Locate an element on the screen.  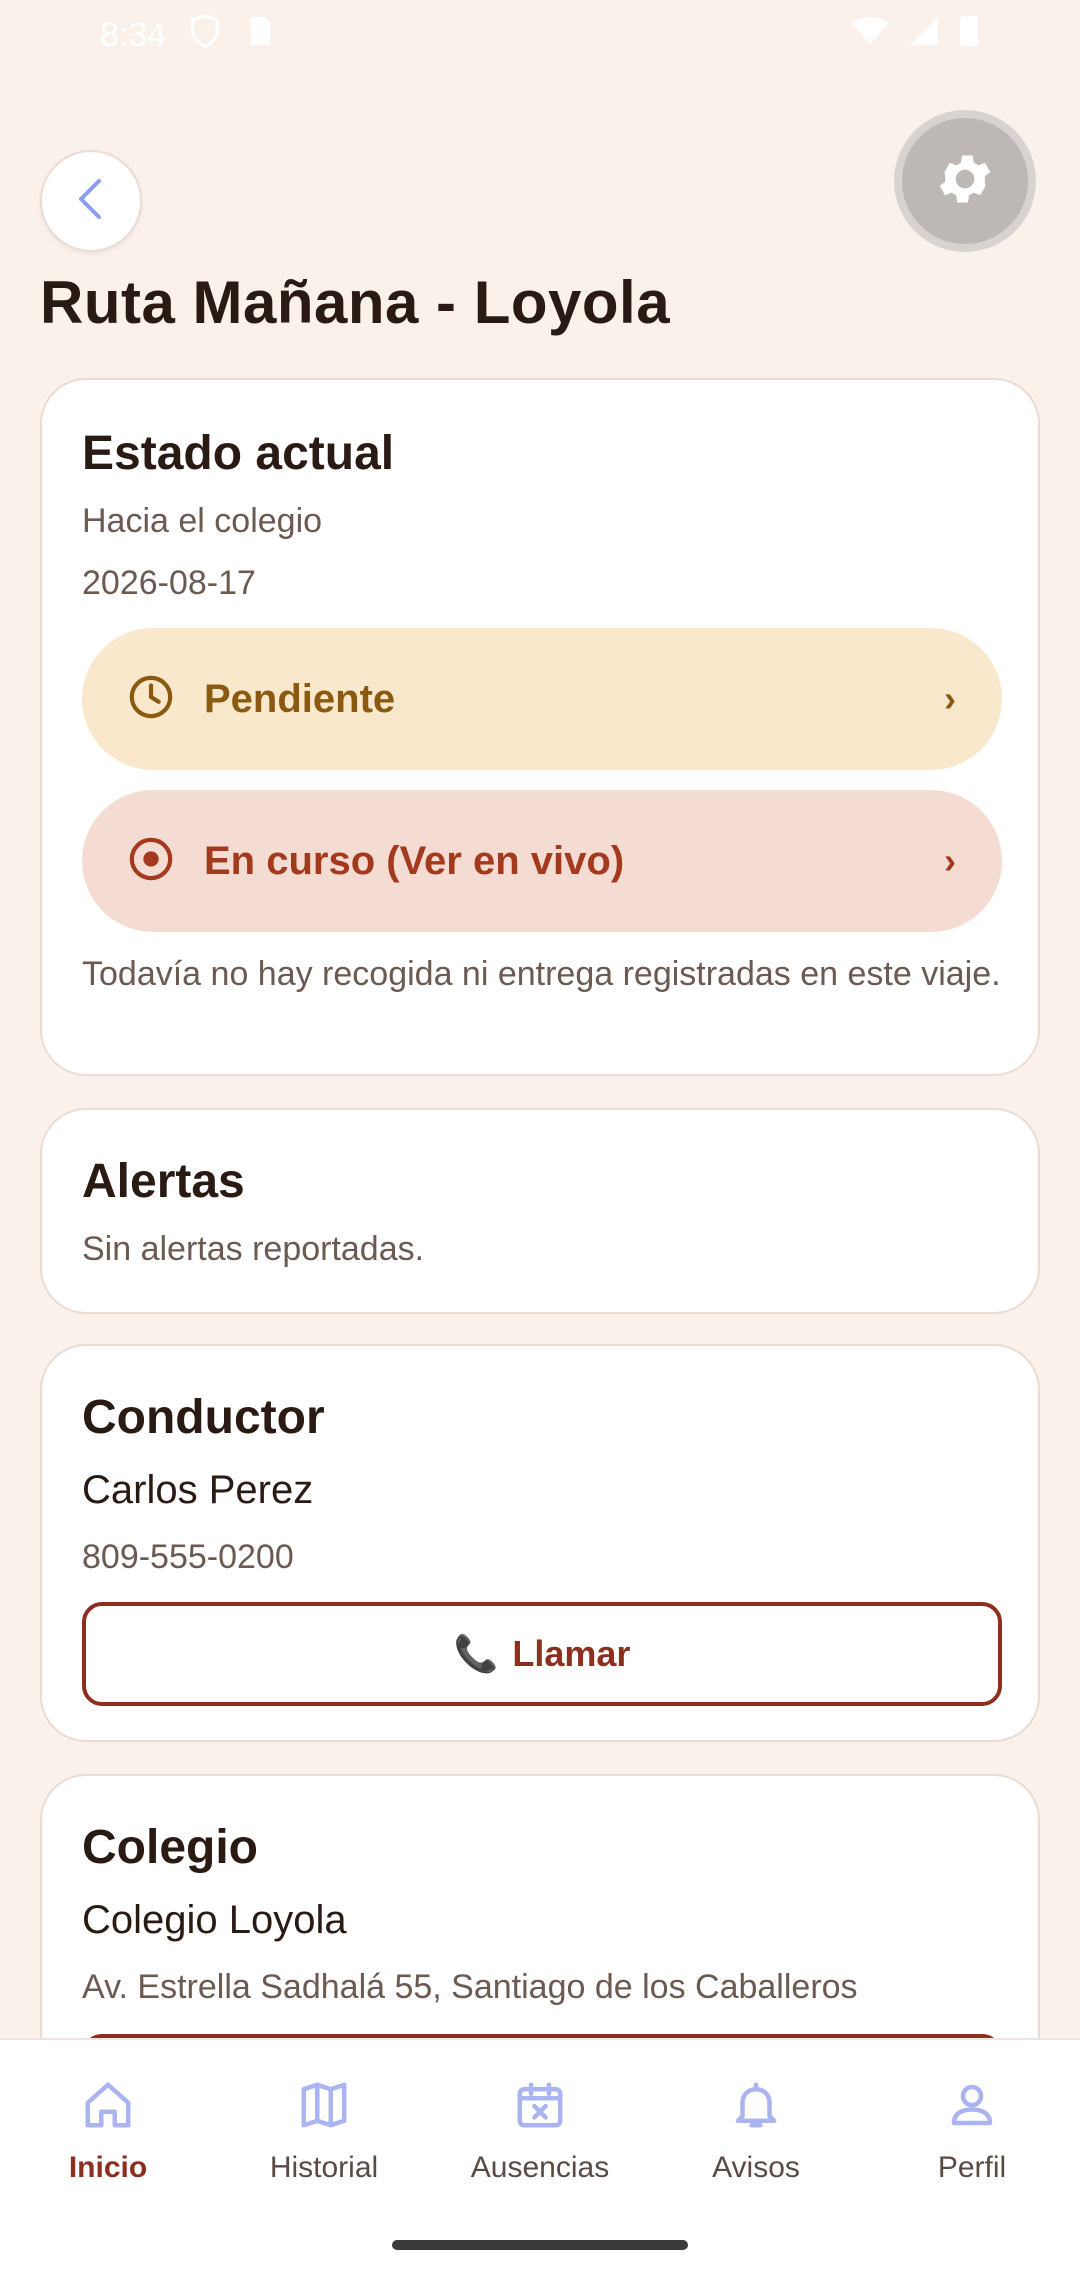
pending-status-button: Pendiente › is located at coordinates (542, 699).